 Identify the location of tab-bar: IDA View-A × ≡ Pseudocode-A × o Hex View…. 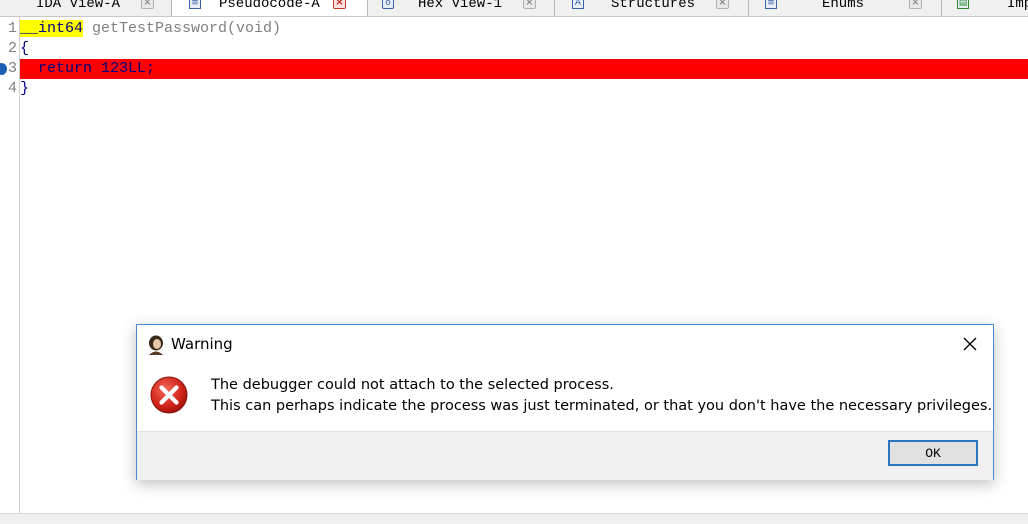
(514, 8).